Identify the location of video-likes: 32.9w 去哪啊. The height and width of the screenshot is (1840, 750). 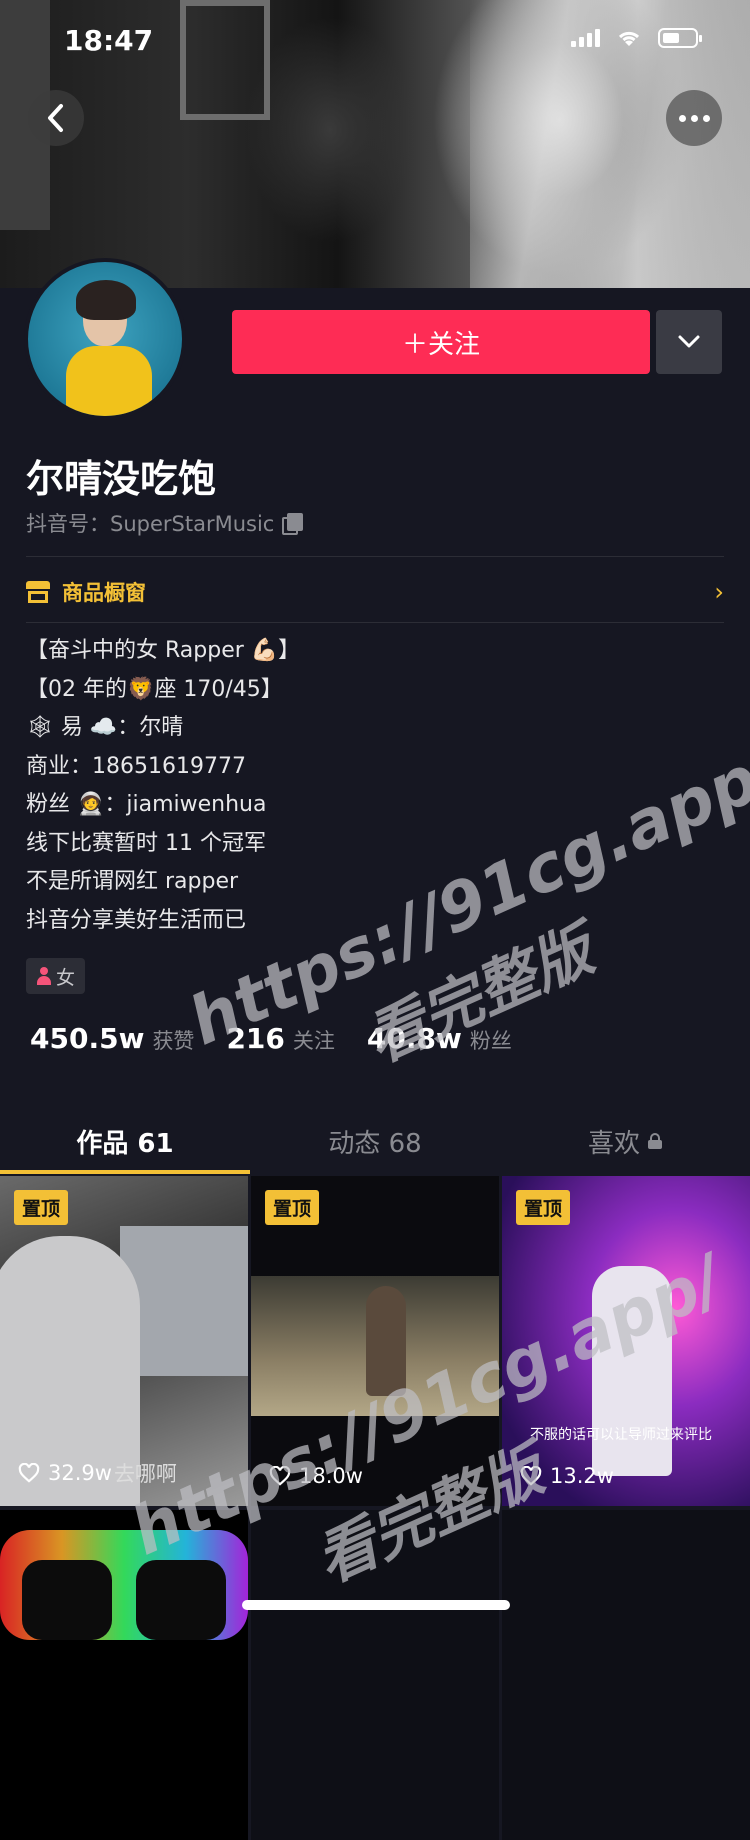
(97, 1473).